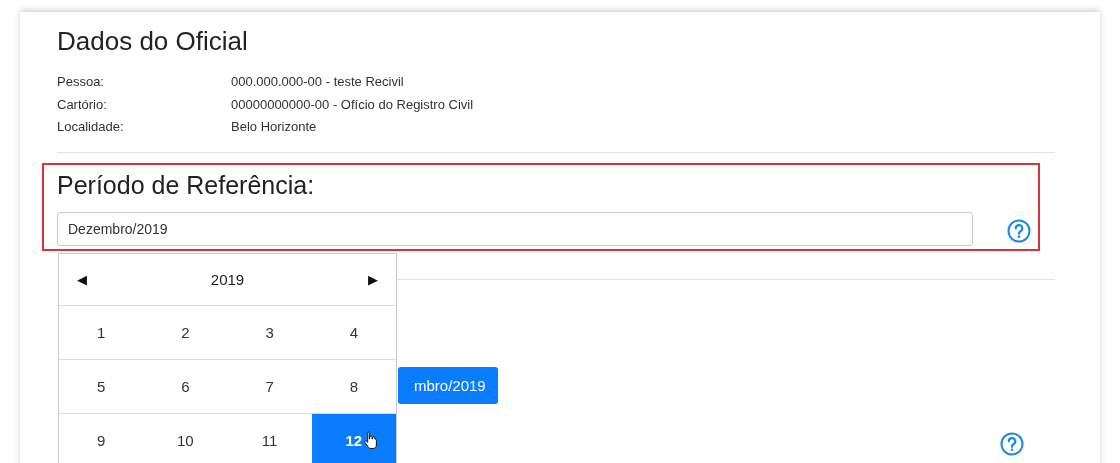  Describe the element at coordinates (185, 438) in the screenshot. I see `month-cell: 10` at that location.